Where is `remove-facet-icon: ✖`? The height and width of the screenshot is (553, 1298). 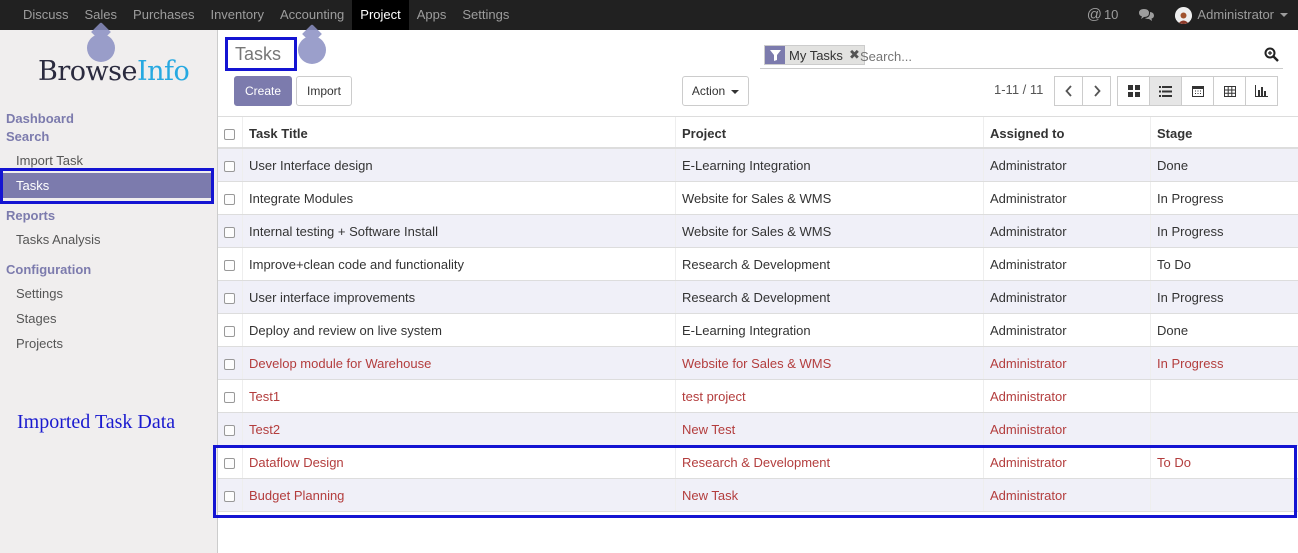 remove-facet-icon: ✖ is located at coordinates (854, 55).